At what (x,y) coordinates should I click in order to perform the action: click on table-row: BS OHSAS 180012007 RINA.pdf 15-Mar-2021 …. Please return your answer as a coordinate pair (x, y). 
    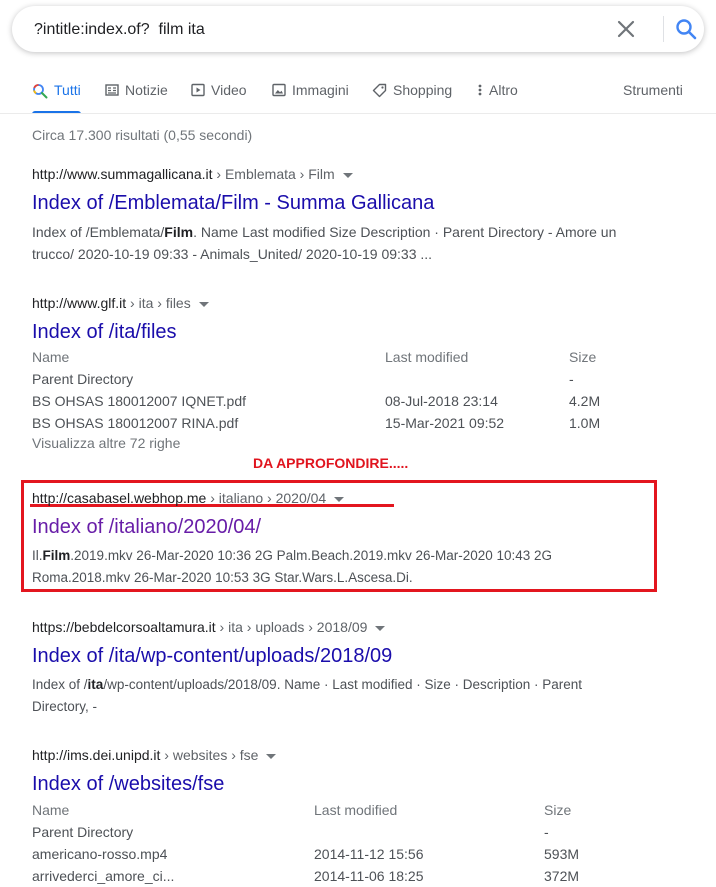
    Looking at the image, I should click on (352, 423).